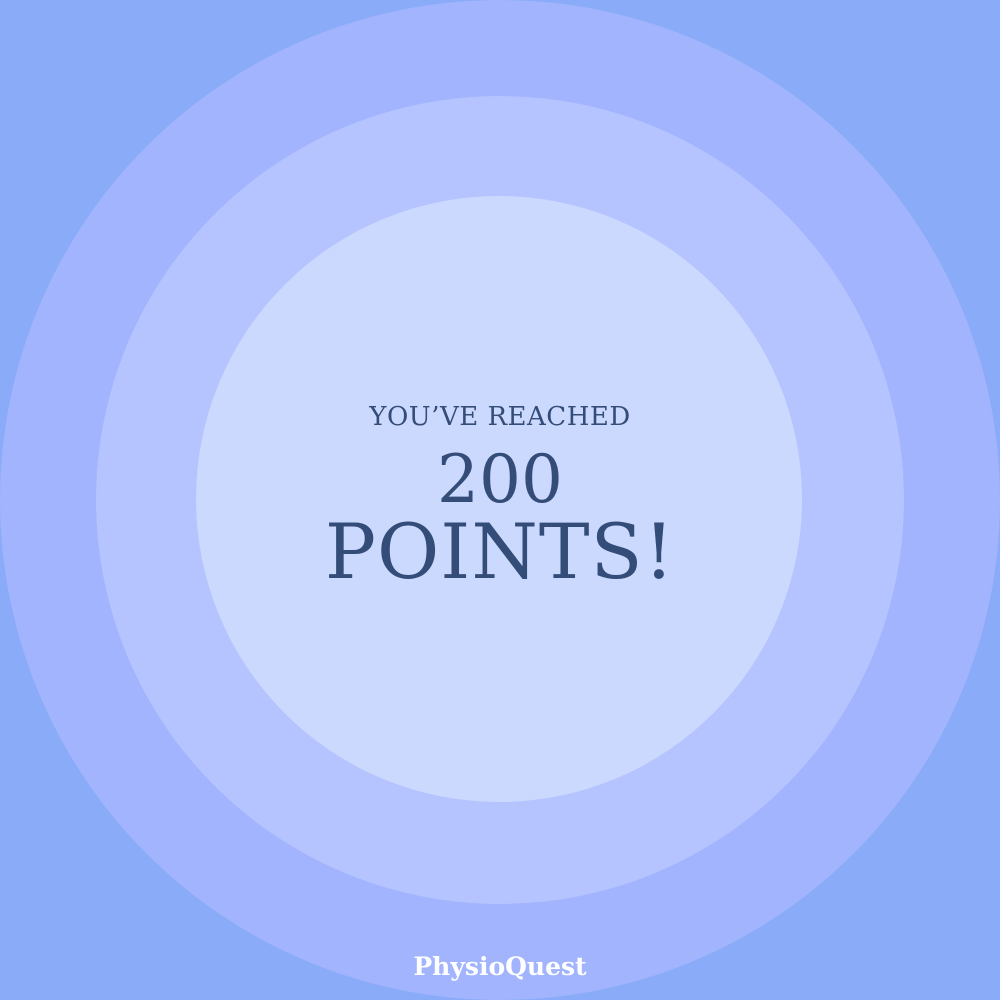 The image size is (1000, 1000). I want to click on points-word: POINTS!, so click(500, 551).